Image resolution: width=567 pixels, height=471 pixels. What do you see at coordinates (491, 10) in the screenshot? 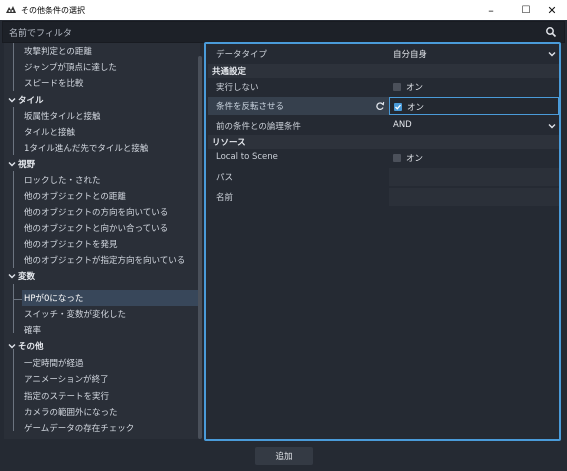
I see `minimize-button: –` at bounding box center [491, 10].